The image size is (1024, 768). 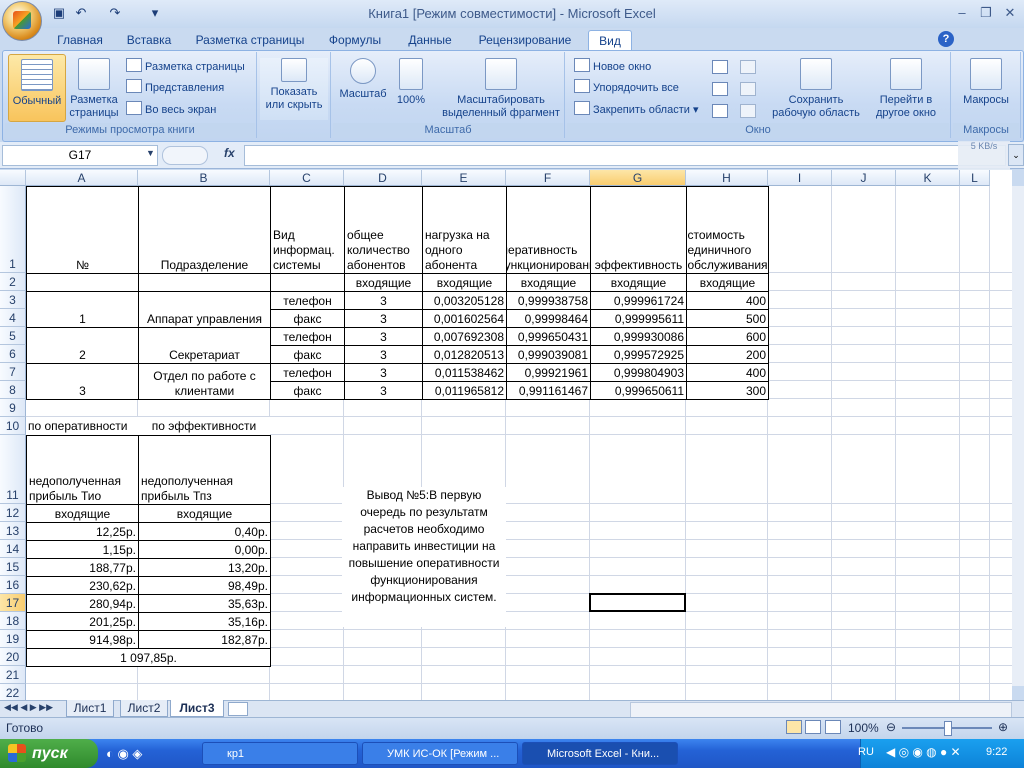 What do you see at coordinates (13, 603) in the screenshot?
I see `row-header-17: 17` at bounding box center [13, 603].